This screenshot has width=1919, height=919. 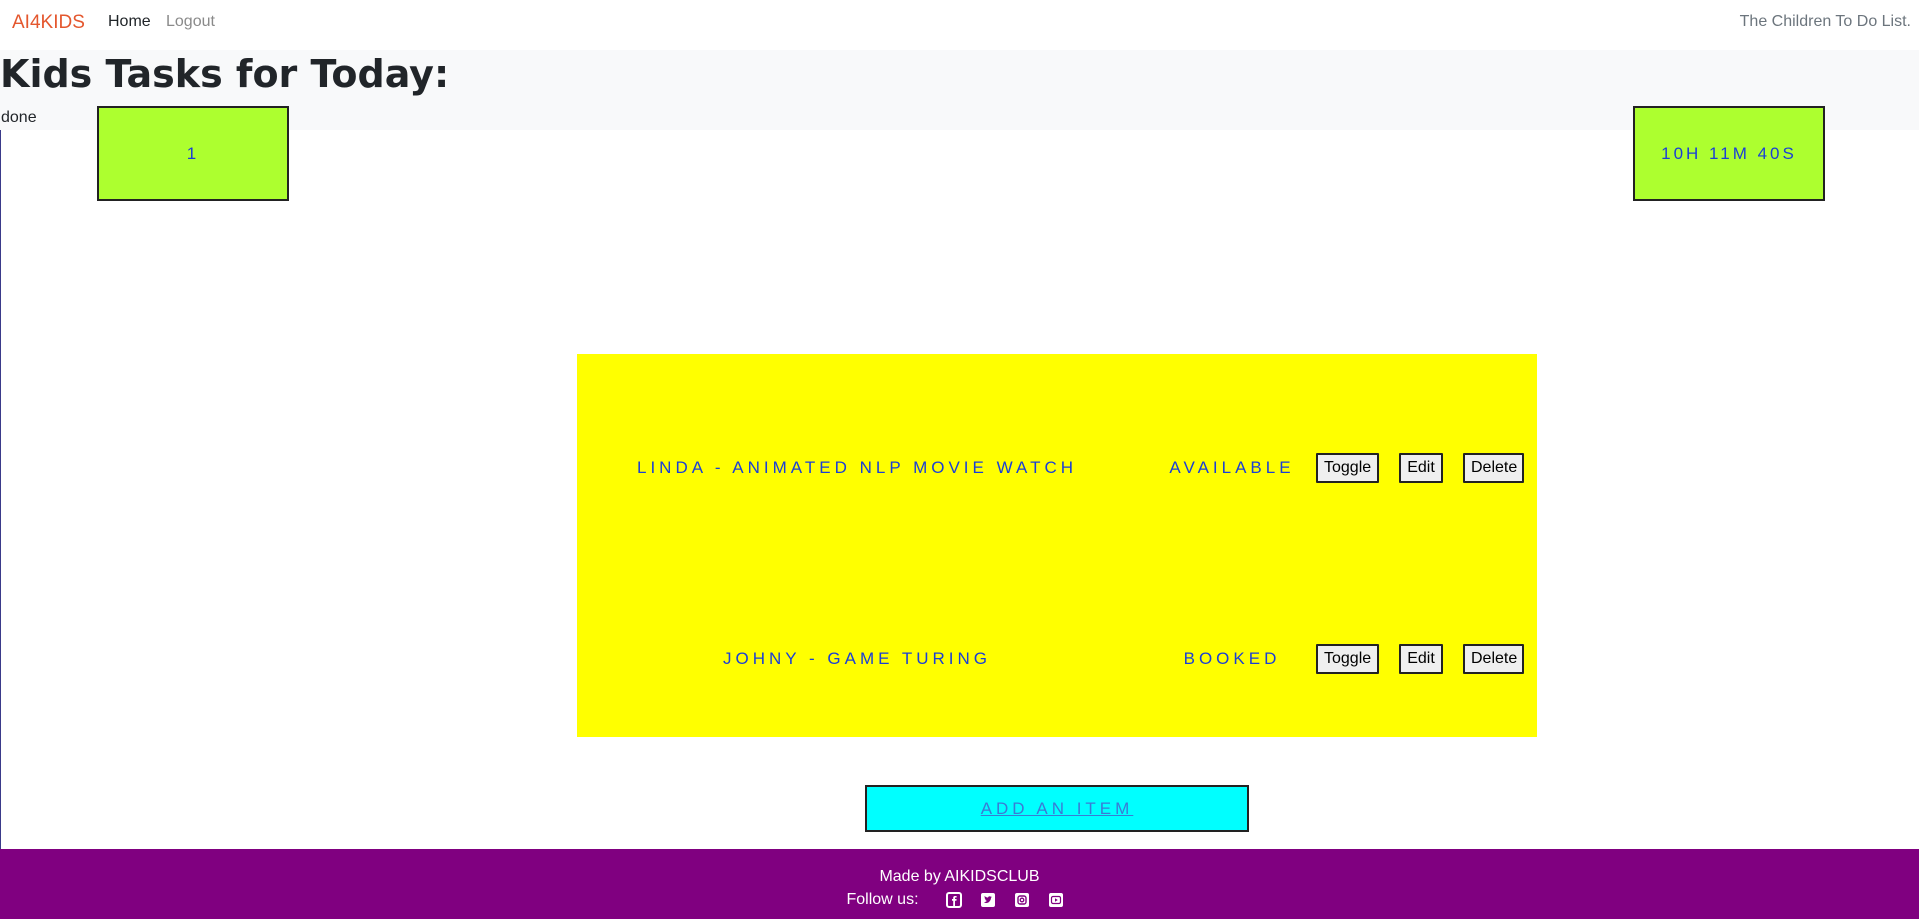 I want to click on footer: Made by AIKIDSCLUB Follow us:, so click(x=959, y=884).